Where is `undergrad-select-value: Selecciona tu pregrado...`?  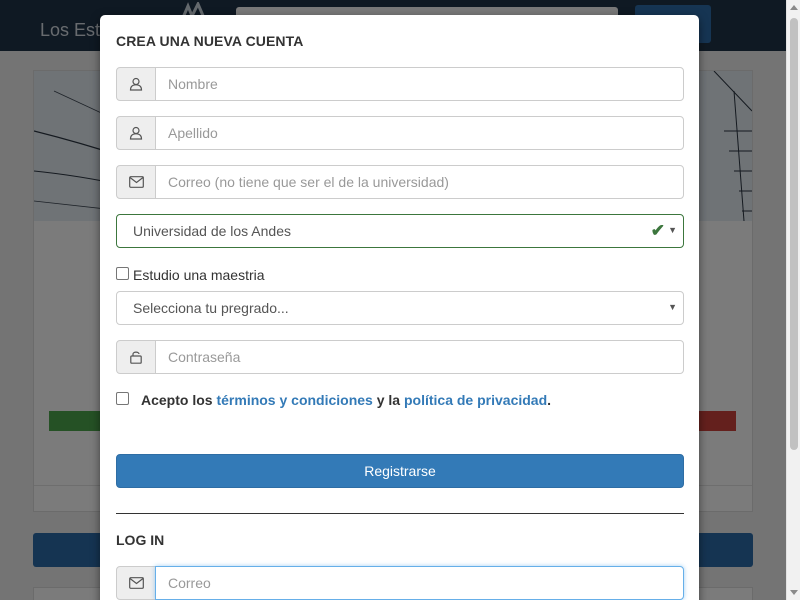
undergrad-select-value: Selecciona tu pregrado... is located at coordinates (211, 308).